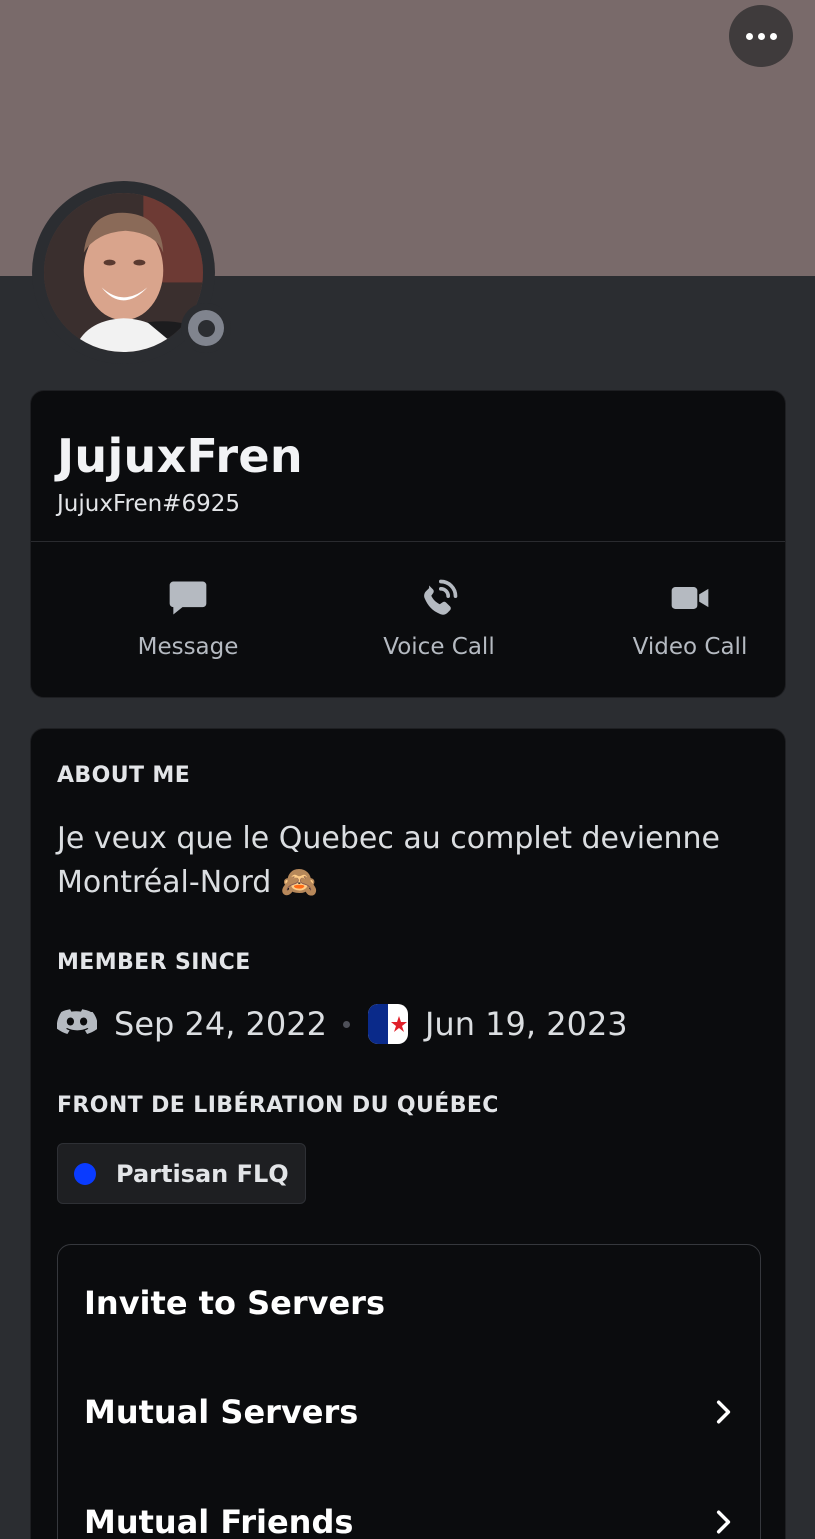 Image resolution: width=815 pixels, height=1539 pixels. I want to click on display-name: JujuxFren, so click(180, 456).